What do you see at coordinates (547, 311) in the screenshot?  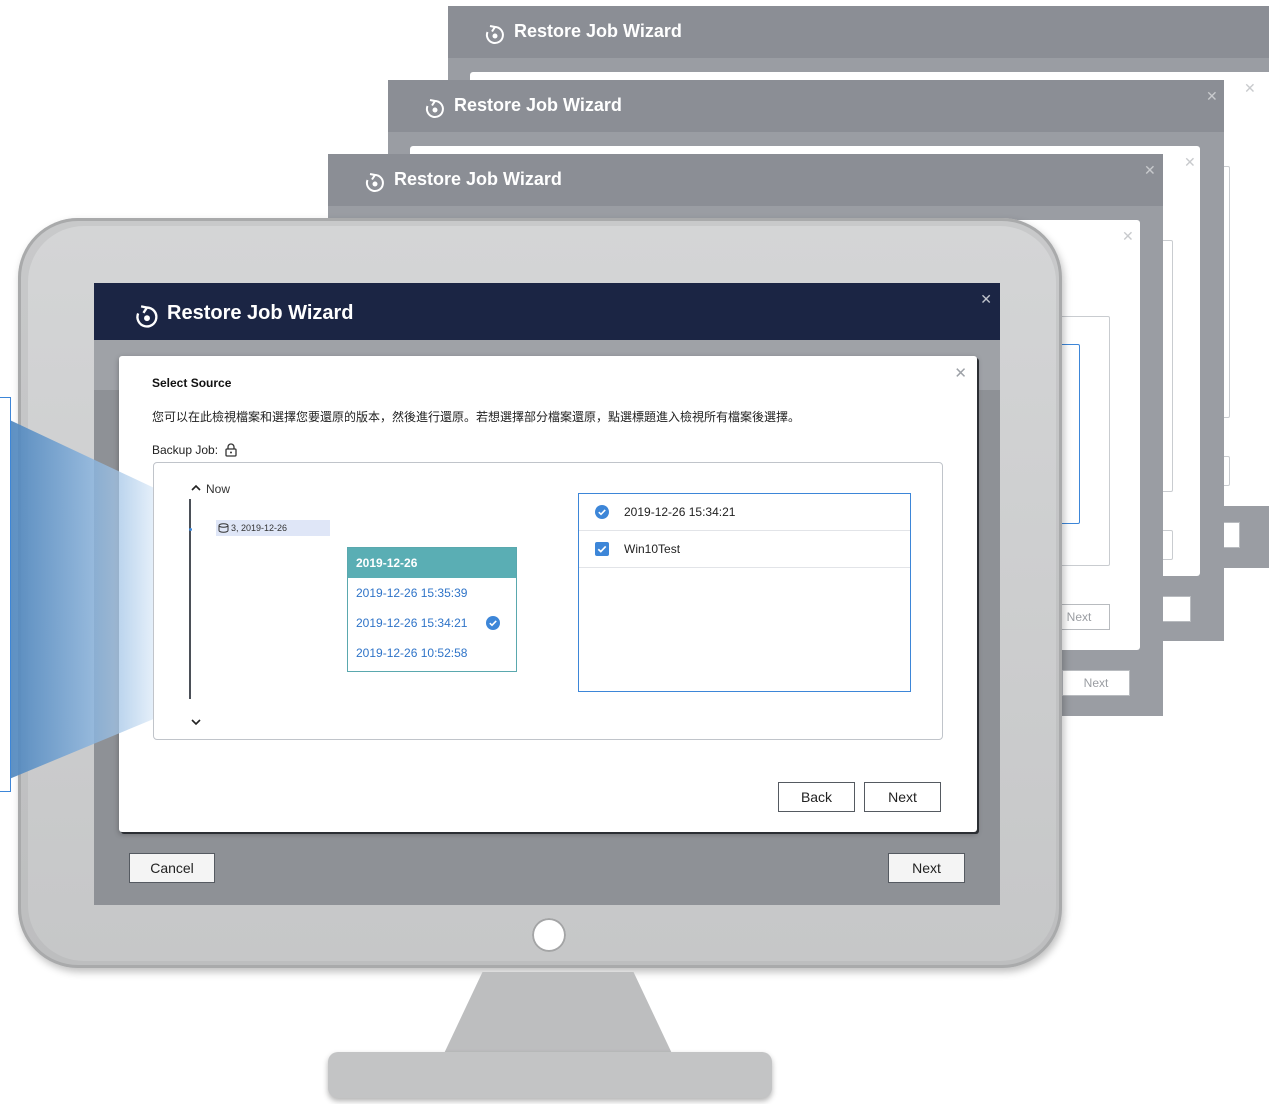 I see `window-header: Restore Job Wizard ✕` at bounding box center [547, 311].